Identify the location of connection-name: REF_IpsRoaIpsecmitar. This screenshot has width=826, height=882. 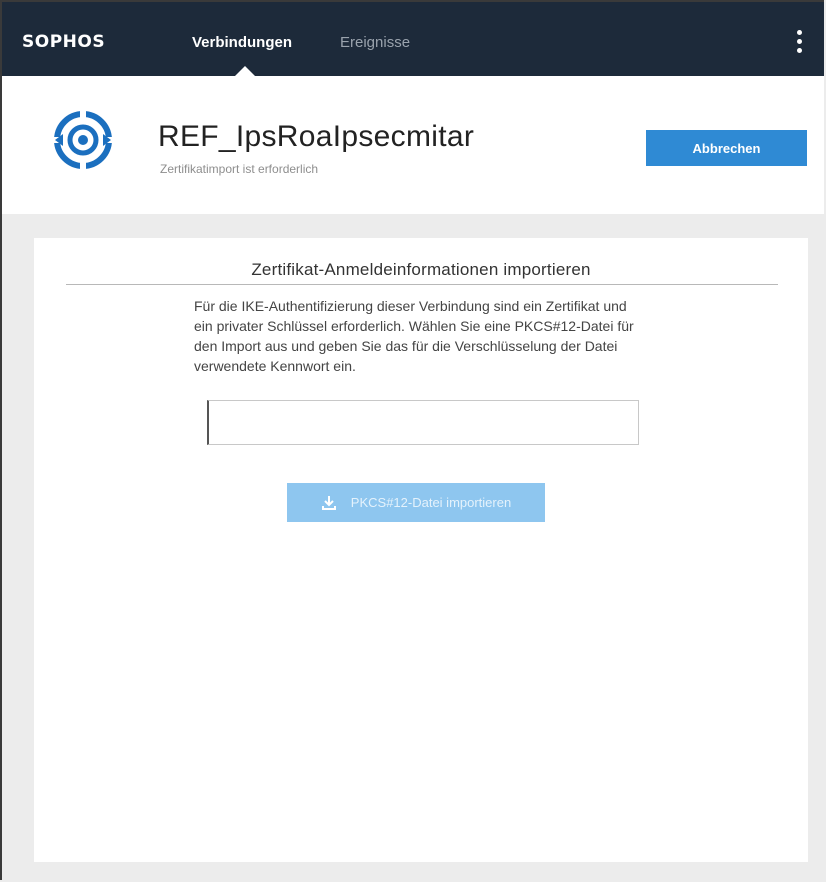
(316, 136).